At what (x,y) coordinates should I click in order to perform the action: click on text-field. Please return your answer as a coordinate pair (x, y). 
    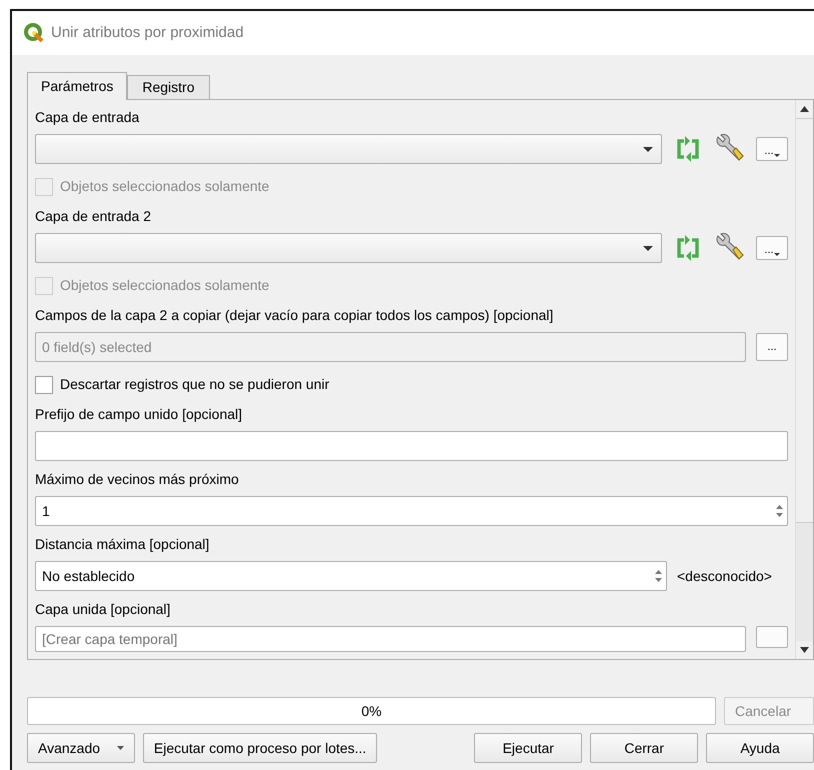
    Looking at the image, I should click on (411, 446).